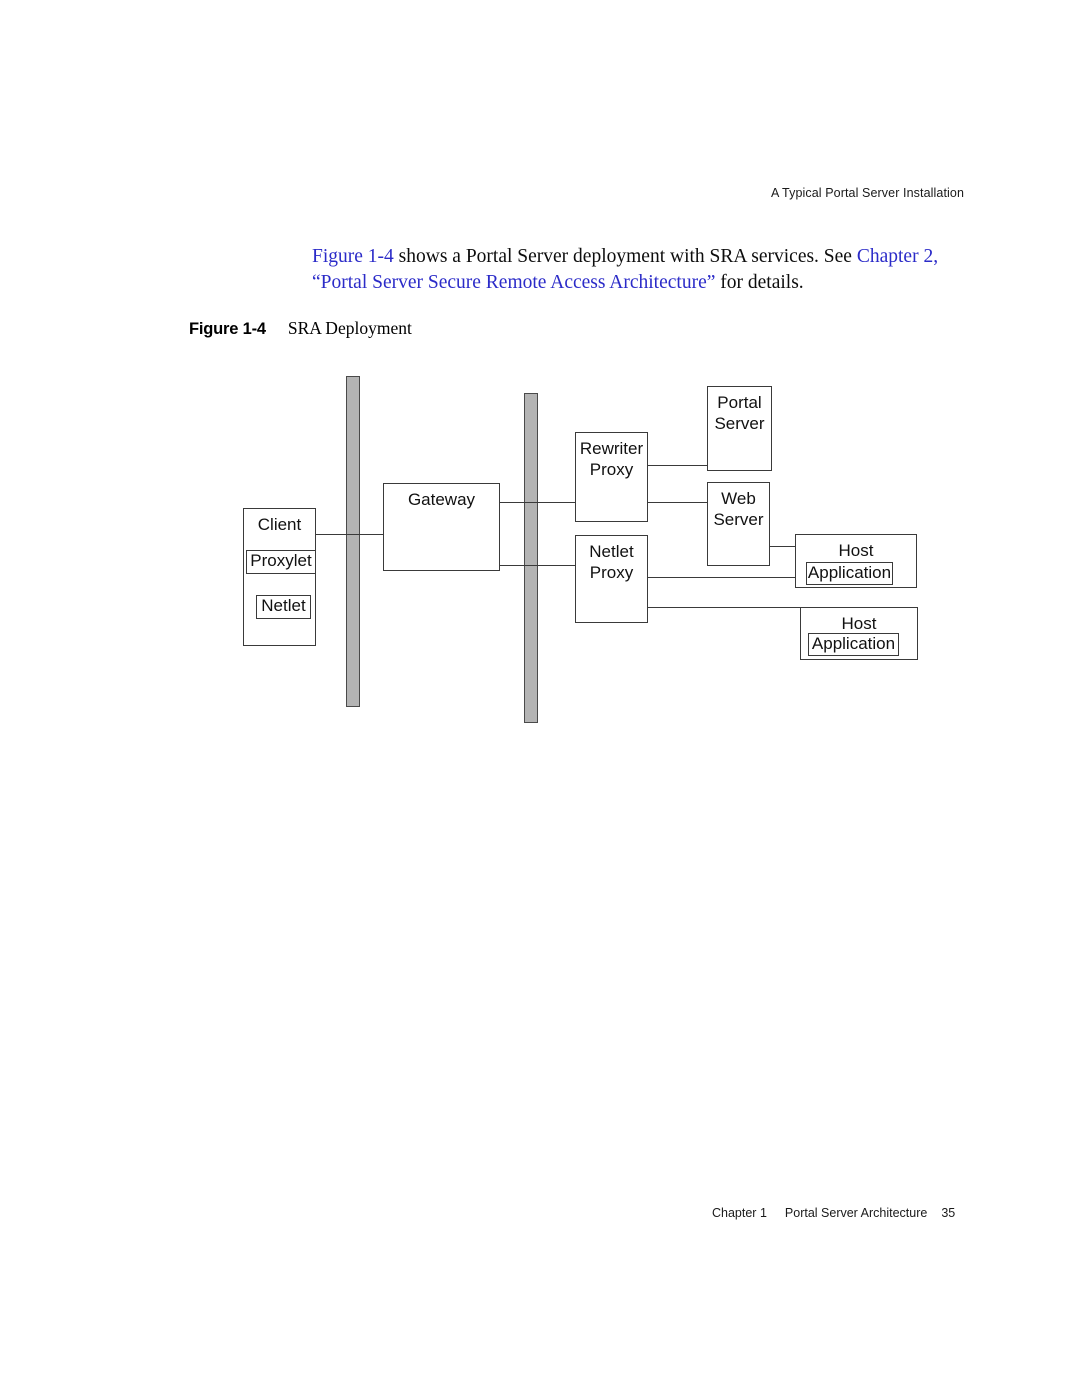 Image resolution: width=1080 pixels, height=1397 pixels. I want to click on firewall-bar-inner, so click(531, 558).